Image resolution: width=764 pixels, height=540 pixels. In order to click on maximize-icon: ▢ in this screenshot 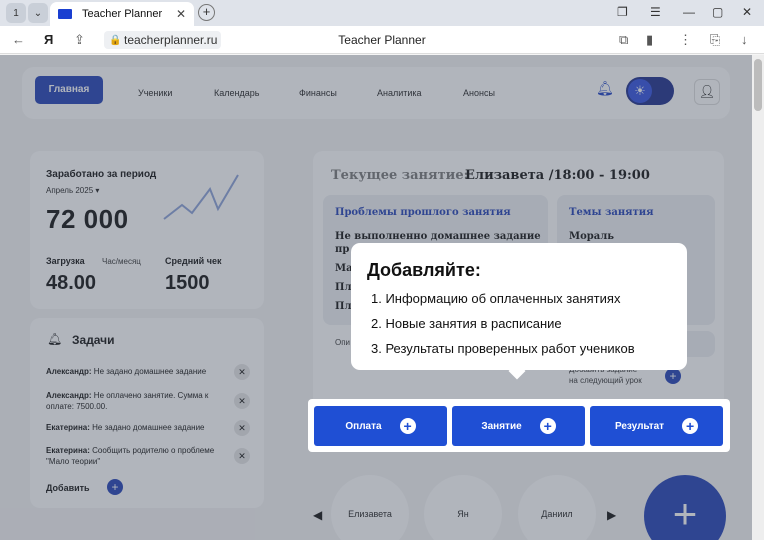, I will do `click(717, 12)`.